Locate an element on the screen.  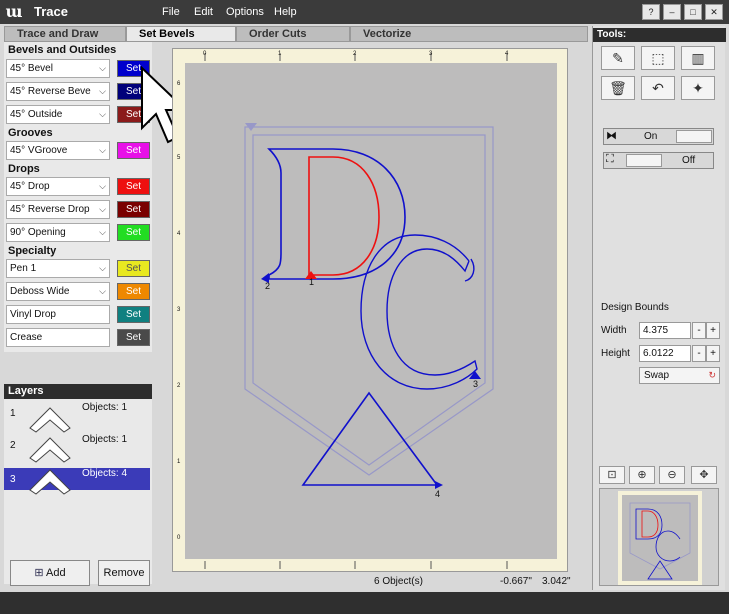
bevel-dropdown: 45° Bevel ⌵ is located at coordinates (58, 68).